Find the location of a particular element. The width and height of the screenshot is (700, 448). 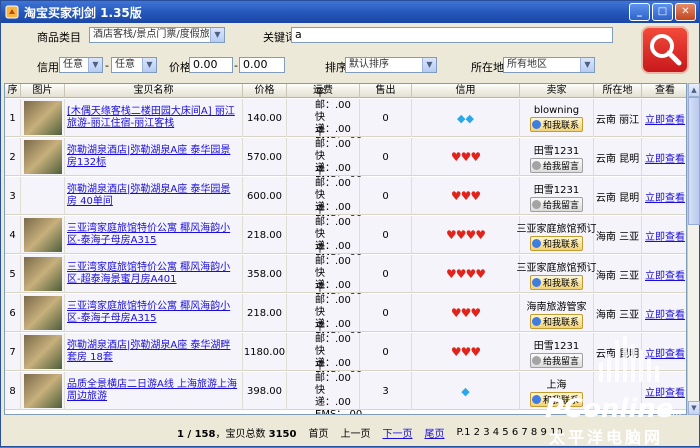

product-thumbnail-cell is located at coordinates (43, 352).